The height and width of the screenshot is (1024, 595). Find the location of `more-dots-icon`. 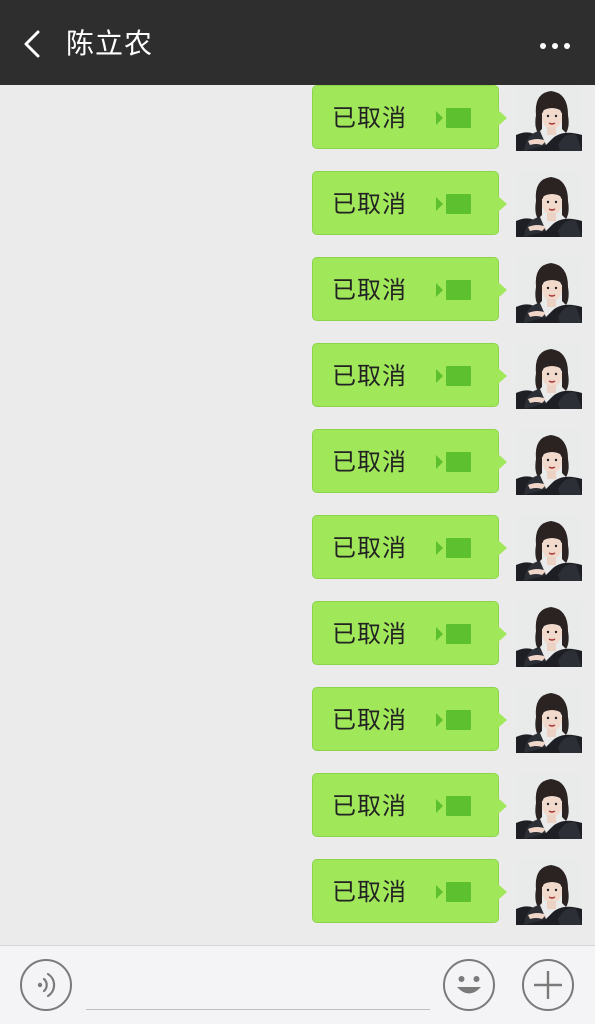

more-dots-icon is located at coordinates (555, 46).